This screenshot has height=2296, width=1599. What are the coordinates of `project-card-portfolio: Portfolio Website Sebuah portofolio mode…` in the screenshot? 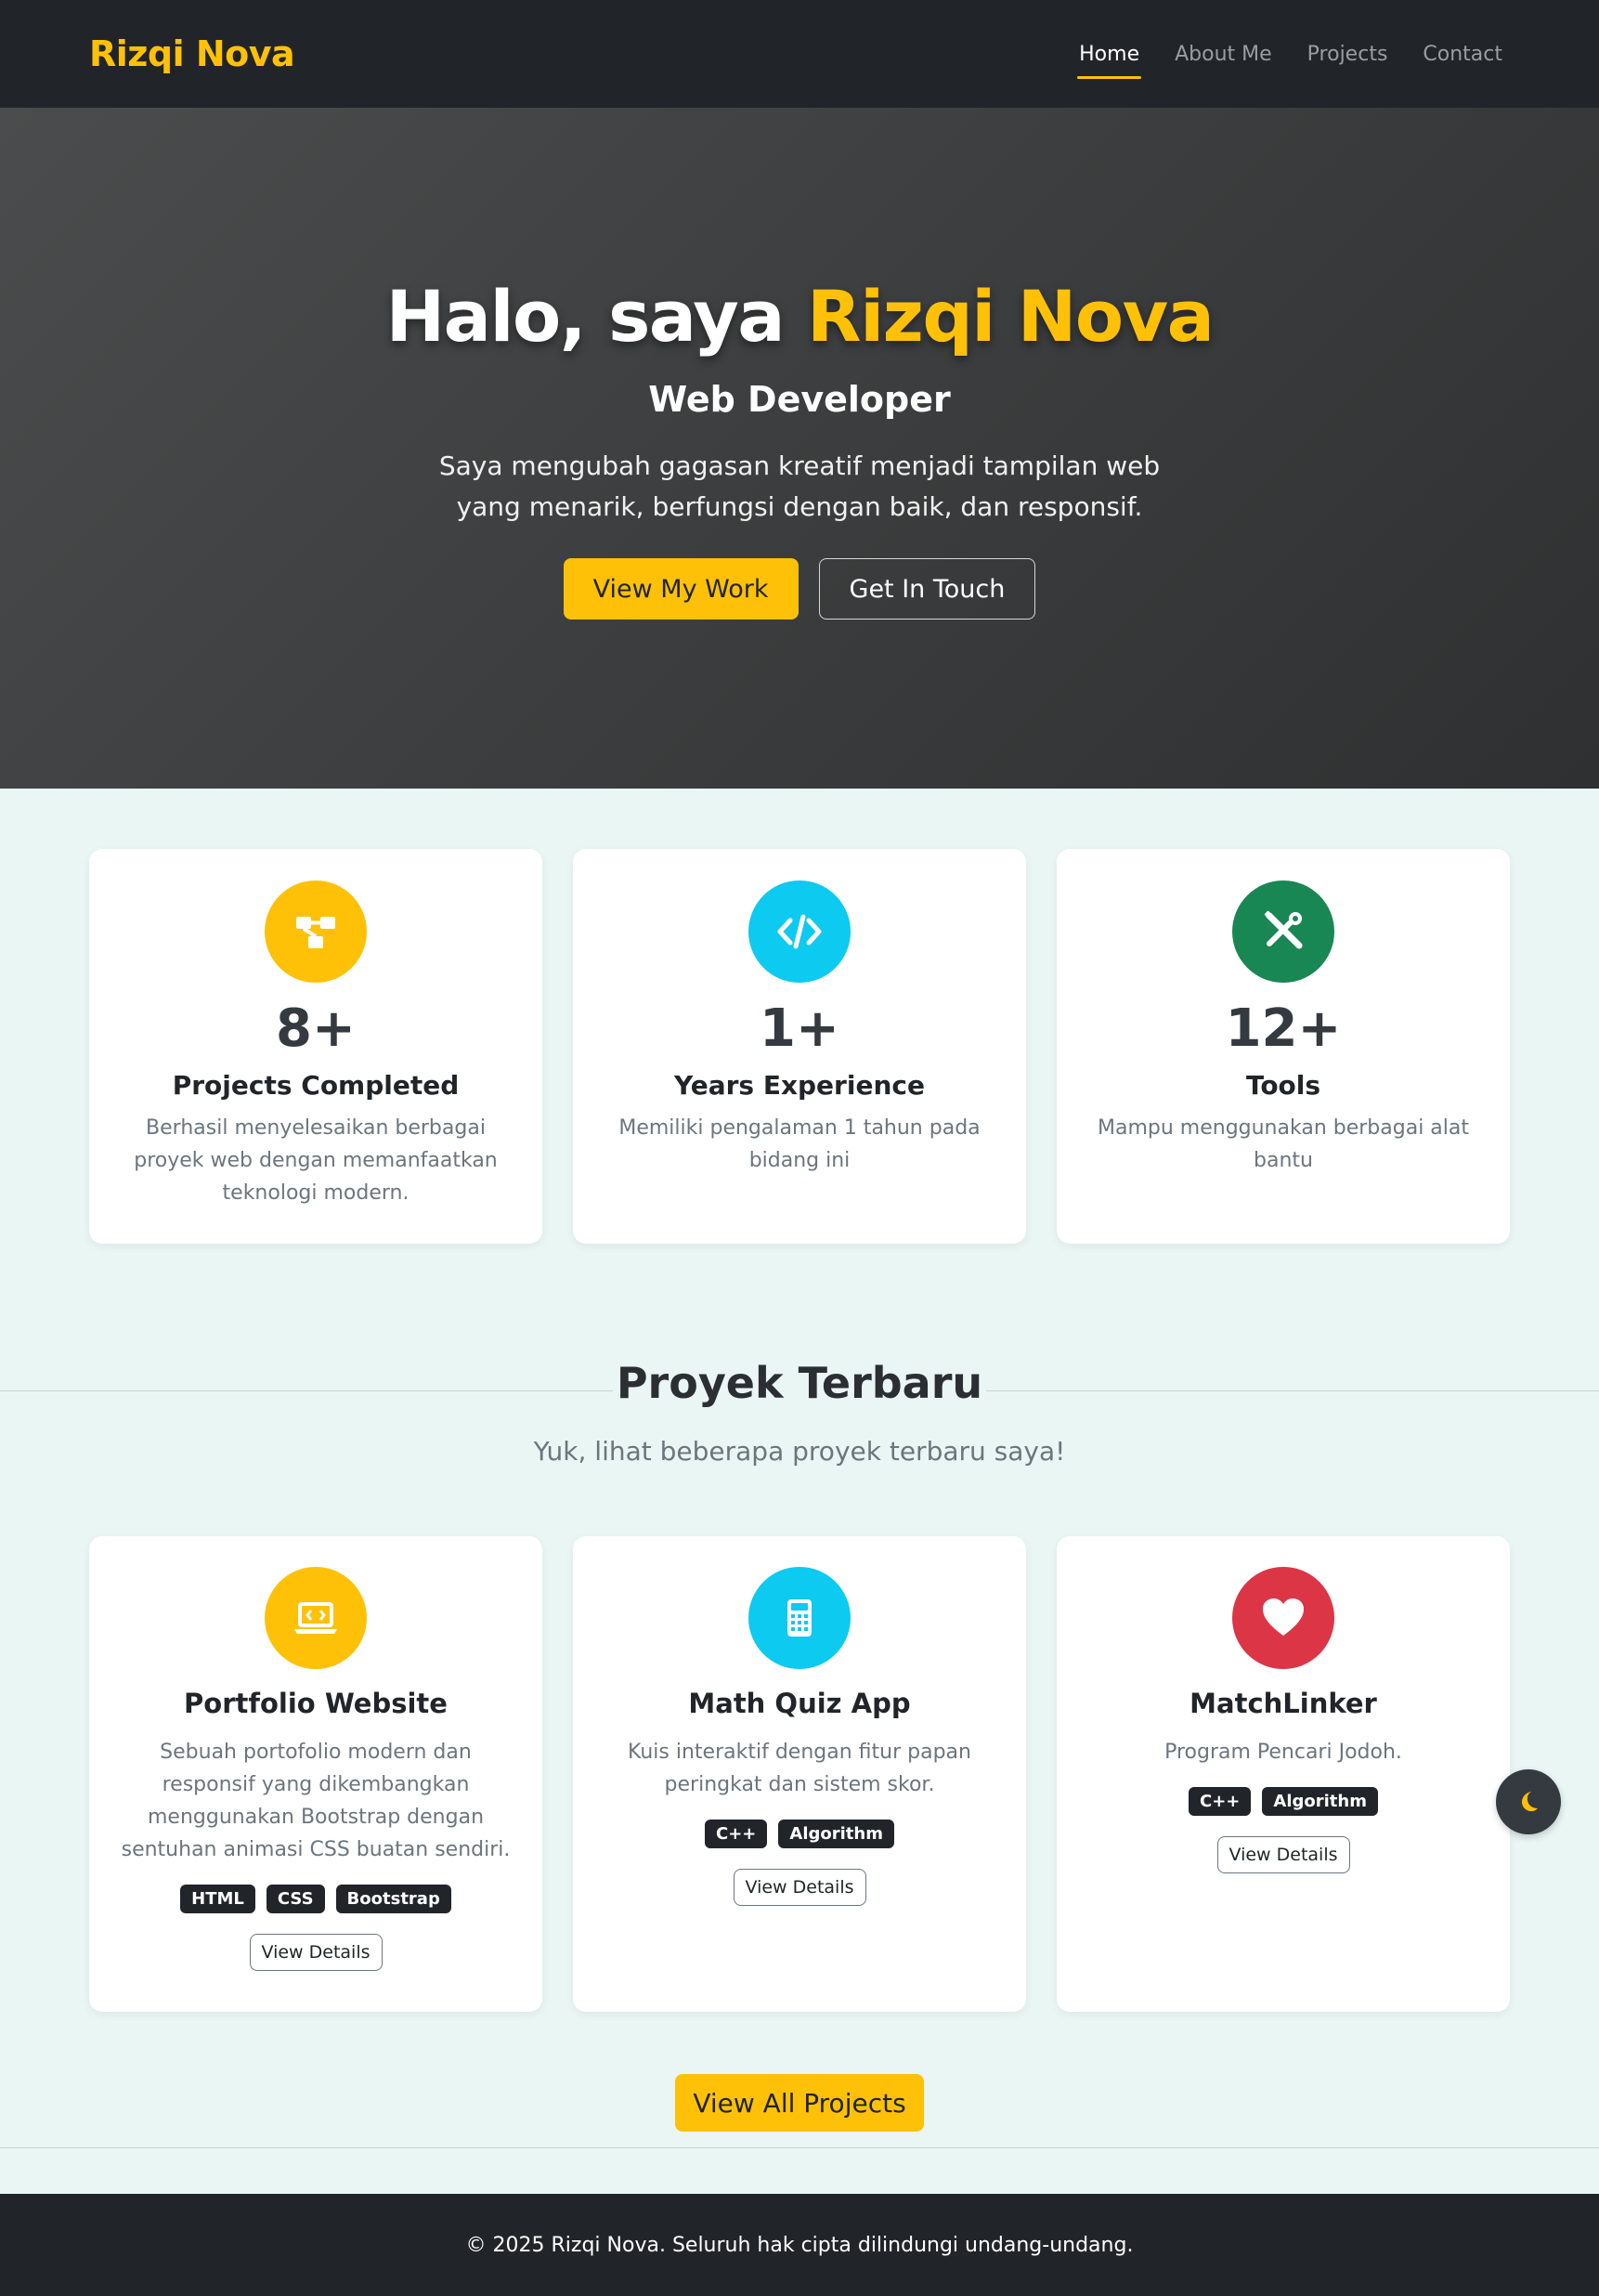 It's located at (315, 1774).